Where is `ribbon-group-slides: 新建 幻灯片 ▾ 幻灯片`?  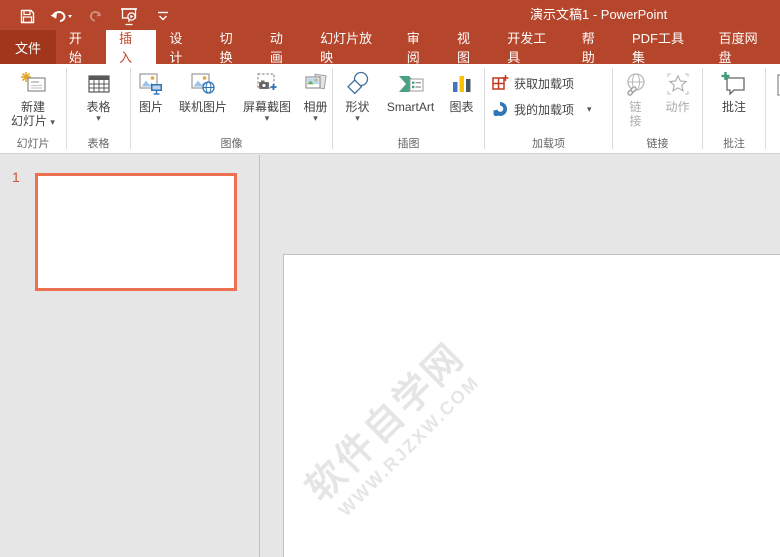 ribbon-group-slides: 新建 幻灯片 ▾ 幻灯片 is located at coordinates (33, 108).